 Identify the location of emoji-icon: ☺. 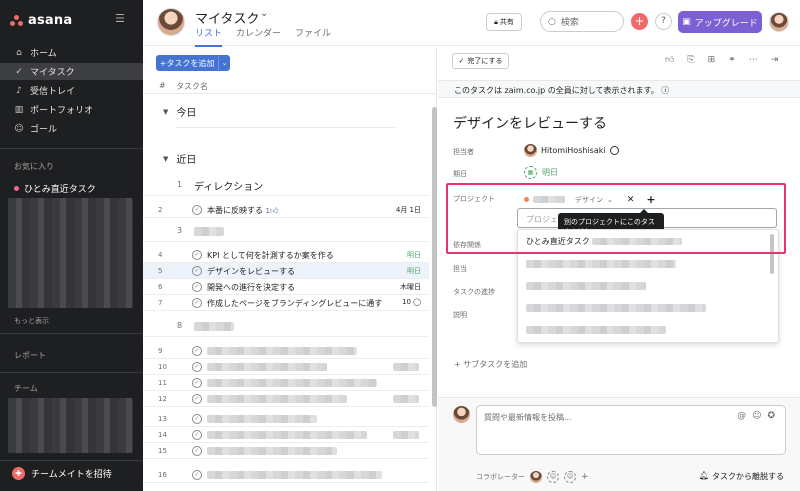
(756, 416).